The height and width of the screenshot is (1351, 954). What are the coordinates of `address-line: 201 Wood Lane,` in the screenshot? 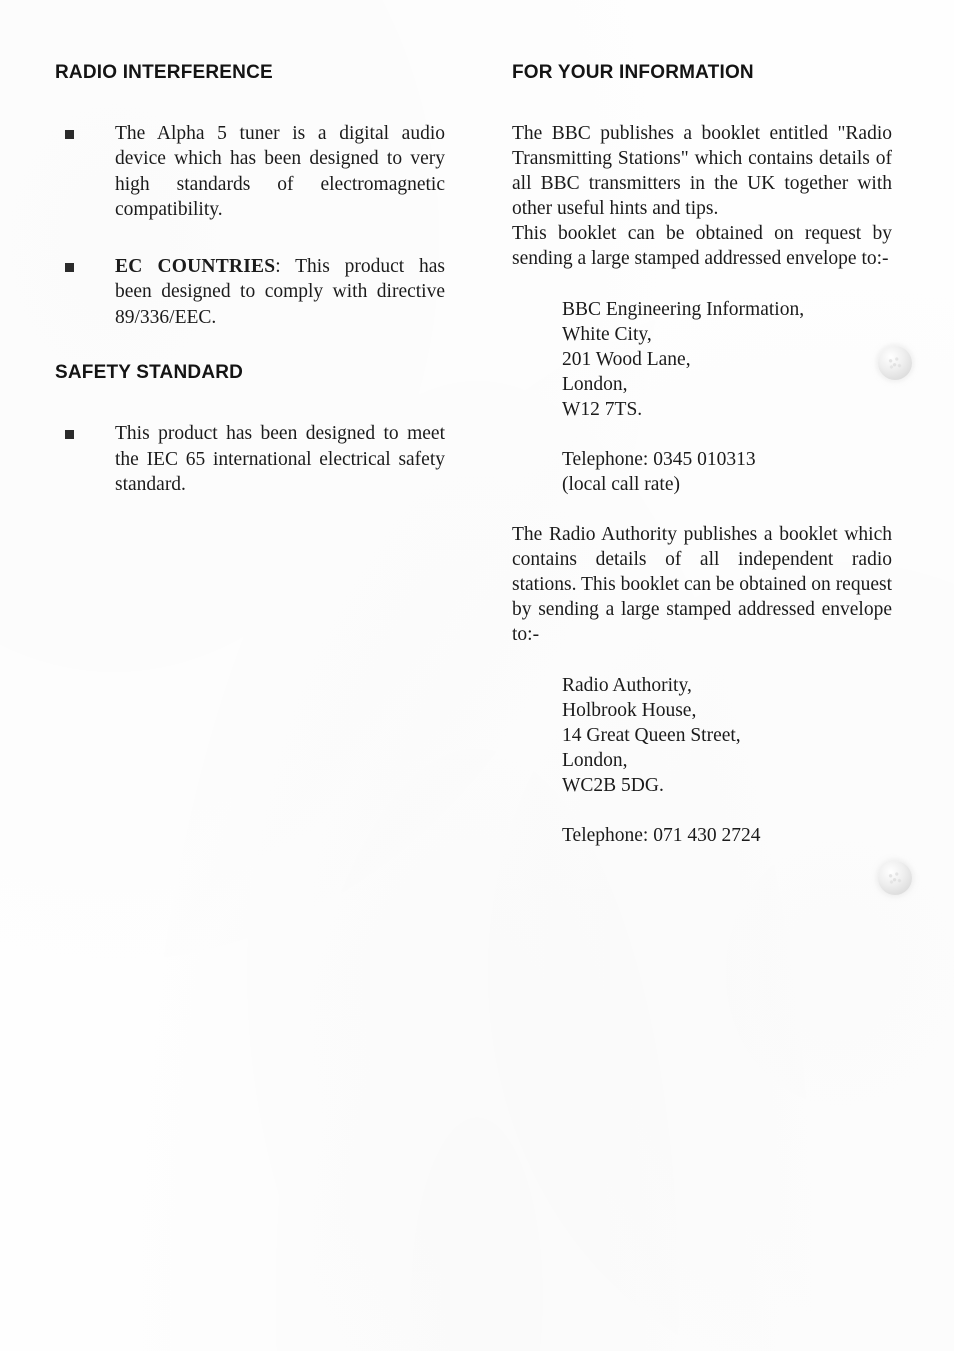 It's located at (626, 359).